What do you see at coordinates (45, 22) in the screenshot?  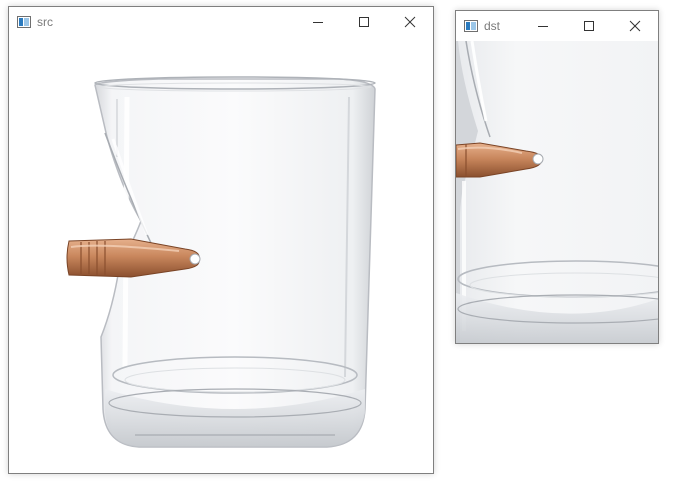 I see `src-window-title: src` at bounding box center [45, 22].